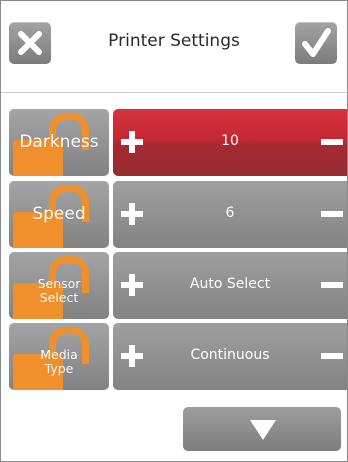 Image resolution: width=348 pixels, height=462 pixels. I want to click on setting-value: Continuous, so click(230, 355).